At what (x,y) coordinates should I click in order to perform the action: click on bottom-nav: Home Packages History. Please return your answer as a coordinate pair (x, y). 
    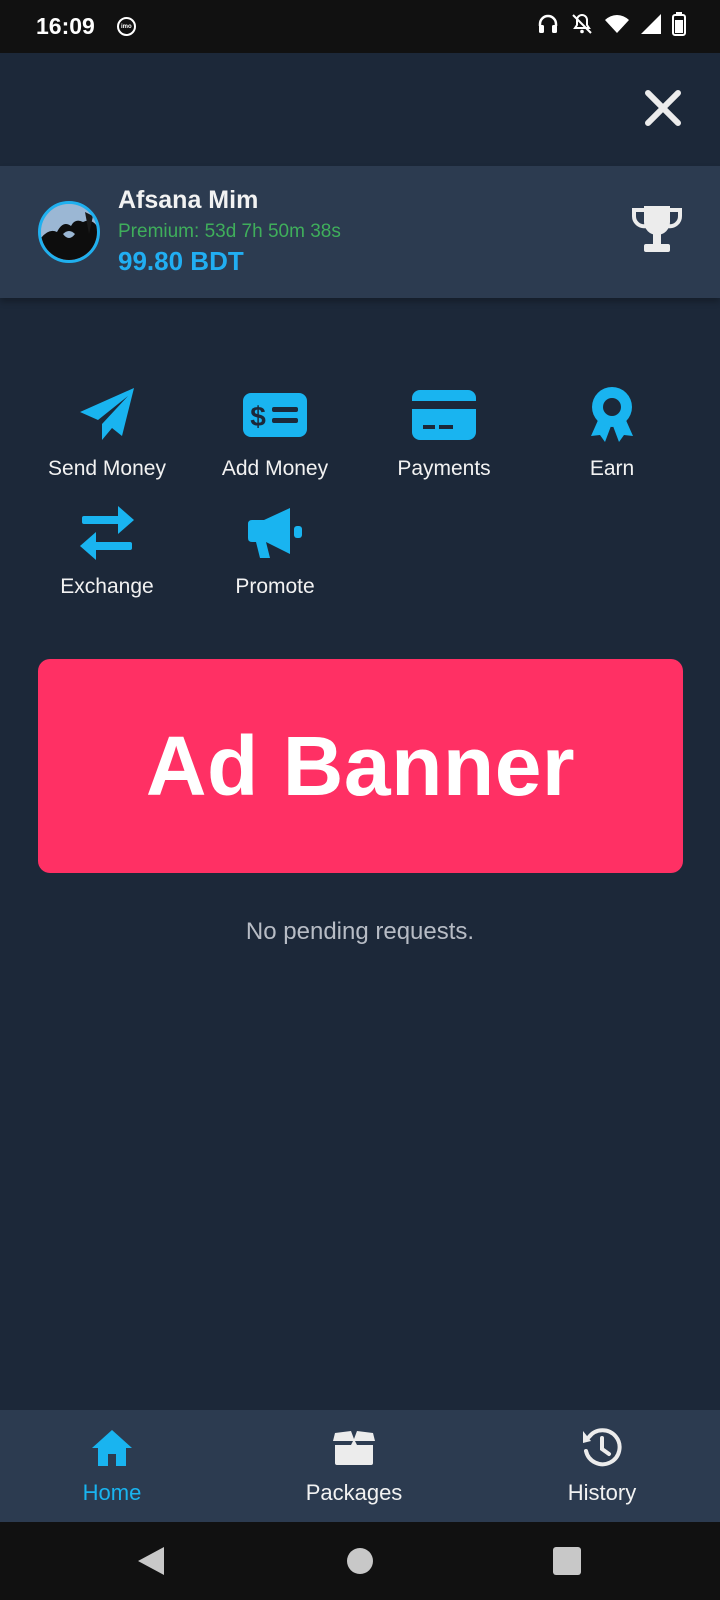
    Looking at the image, I should click on (360, 1466).